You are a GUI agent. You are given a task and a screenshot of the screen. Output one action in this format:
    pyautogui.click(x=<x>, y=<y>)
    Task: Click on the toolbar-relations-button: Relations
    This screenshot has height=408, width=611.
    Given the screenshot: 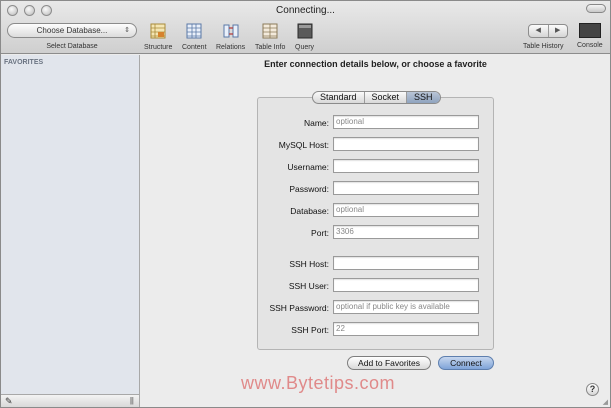 What is the action you would take?
    pyautogui.click(x=230, y=37)
    